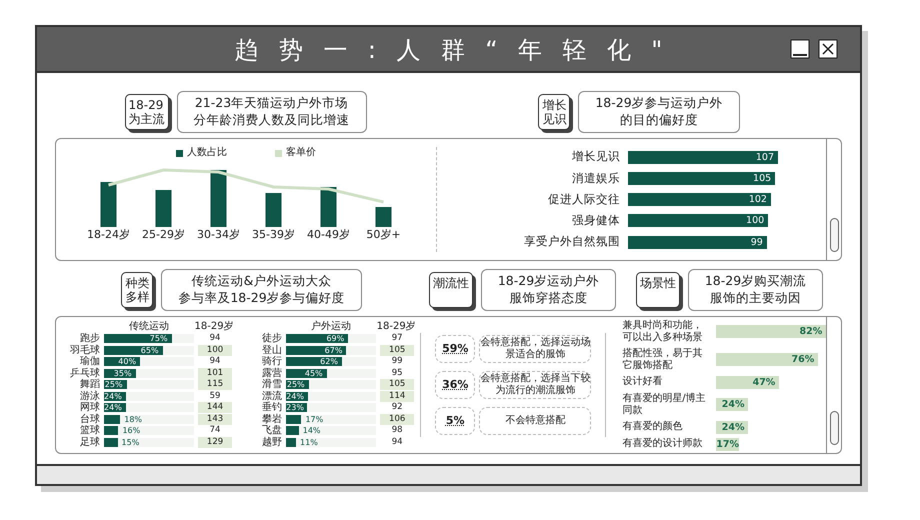 The width and height of the screenshot is (920, 520). Describe the element at coordinates (331, 327) in the screenshot. I see `column-header: 户外运动` at that location.